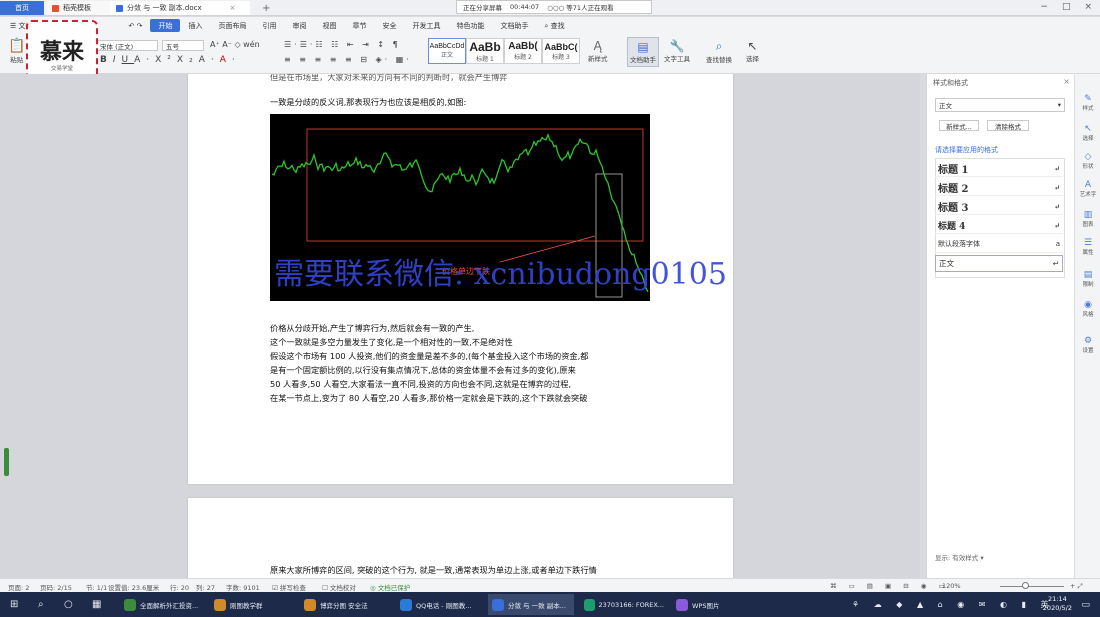 This screenshot has width=1100, height=617. I want to click on notification-icon: ▭, so click(1085, 604).